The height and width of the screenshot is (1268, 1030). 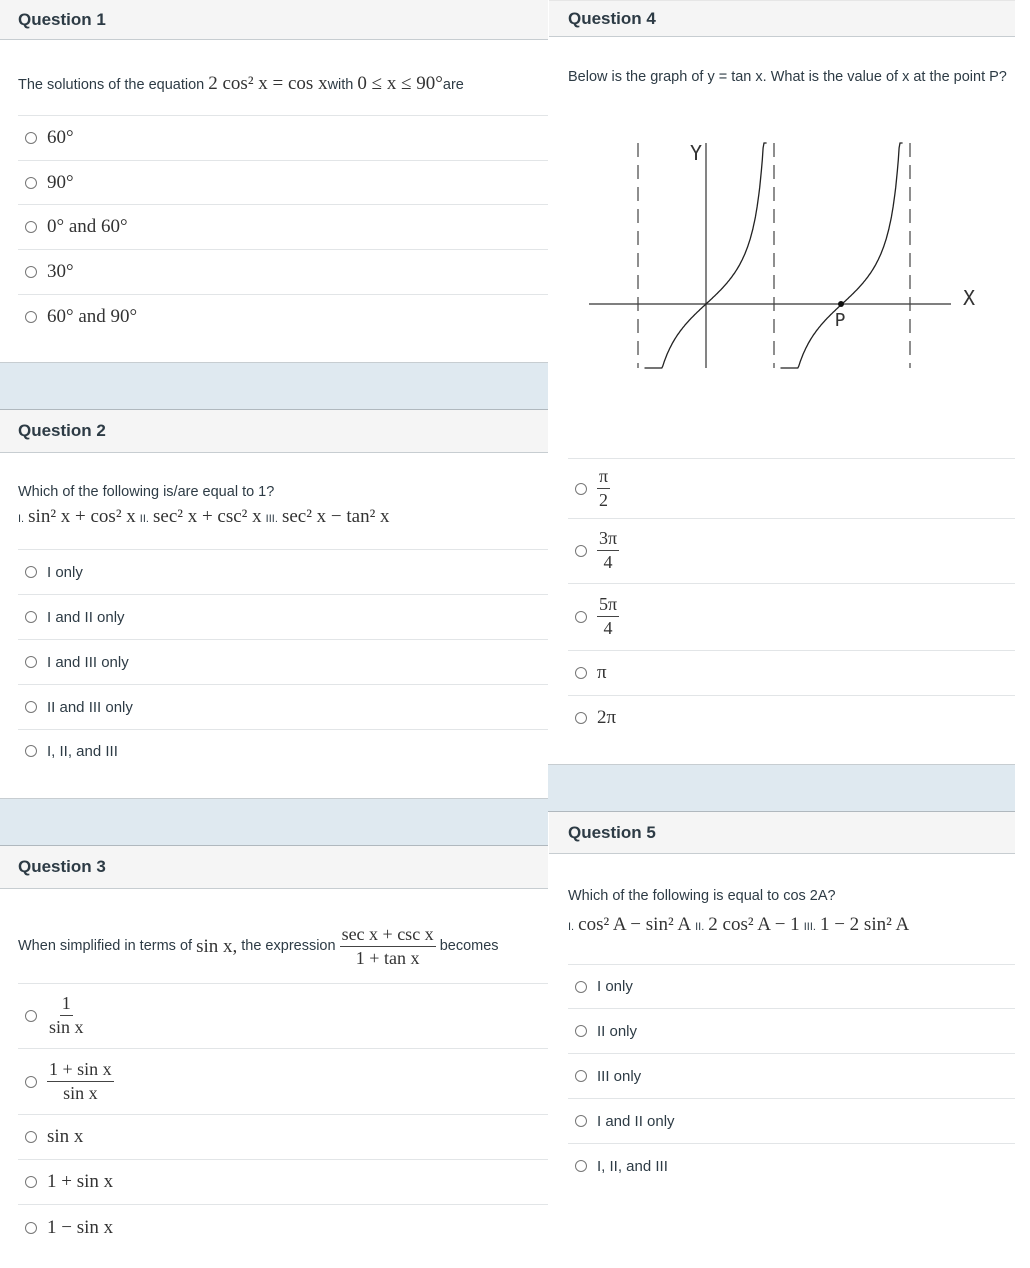 I want to click on answer-option: I and III only, so click(x=283, y=662).